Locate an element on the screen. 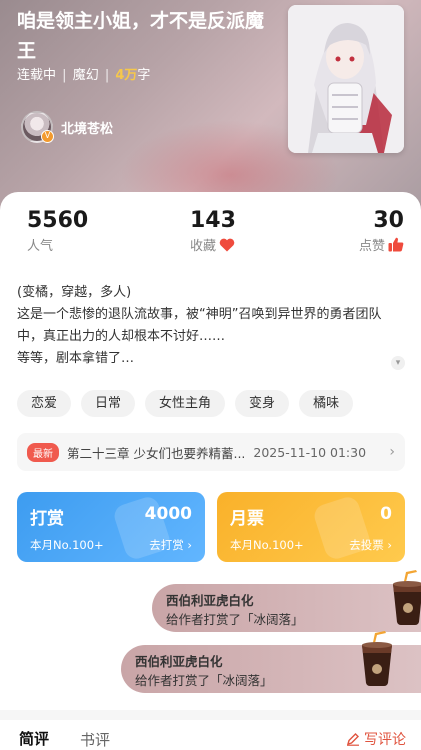  ticket-card: 月票 0 本月No.100+ 去投票 › is located at coordinates (311, 527).